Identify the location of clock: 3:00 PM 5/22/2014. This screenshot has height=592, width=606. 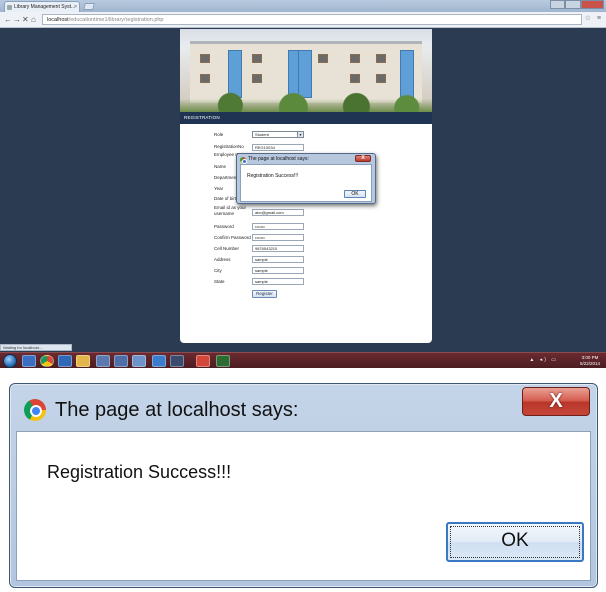
(590, 361).